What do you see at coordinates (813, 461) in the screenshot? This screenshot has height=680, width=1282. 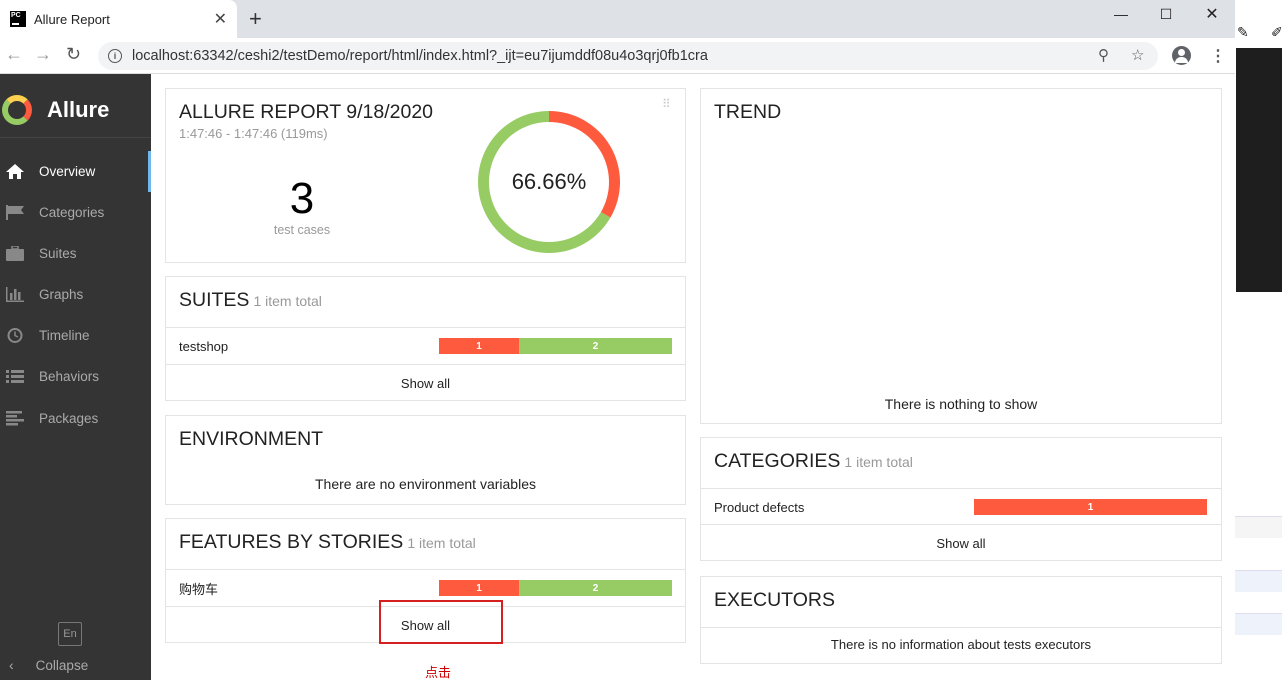 I see `categories-title: CATEGORIES 1 item total` at bounding box center [813, 461].